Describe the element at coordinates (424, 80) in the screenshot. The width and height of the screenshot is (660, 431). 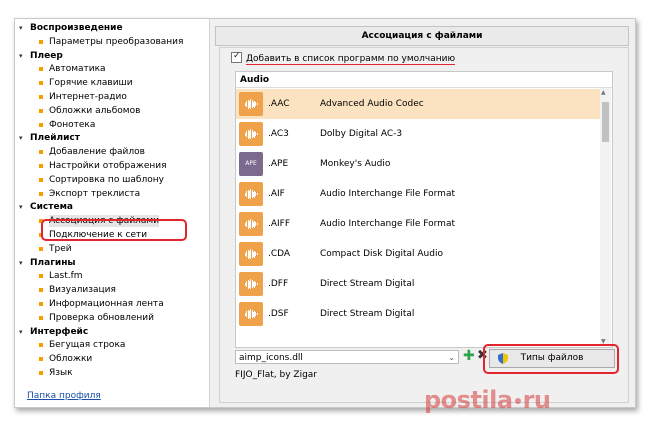
I see `list-header-audio: Audio` at that location.